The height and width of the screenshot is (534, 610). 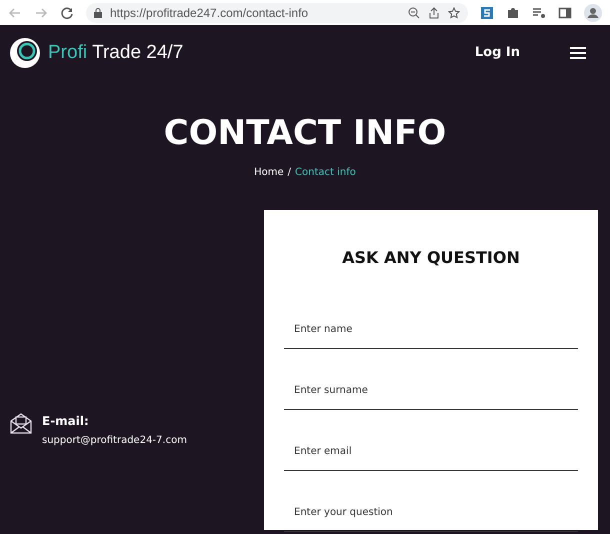 What do you see at coordinates (210, 13) in the screenshot?
I see `url-text: https://profitrade247.com/contact-info` at bounding box center [210, 13].